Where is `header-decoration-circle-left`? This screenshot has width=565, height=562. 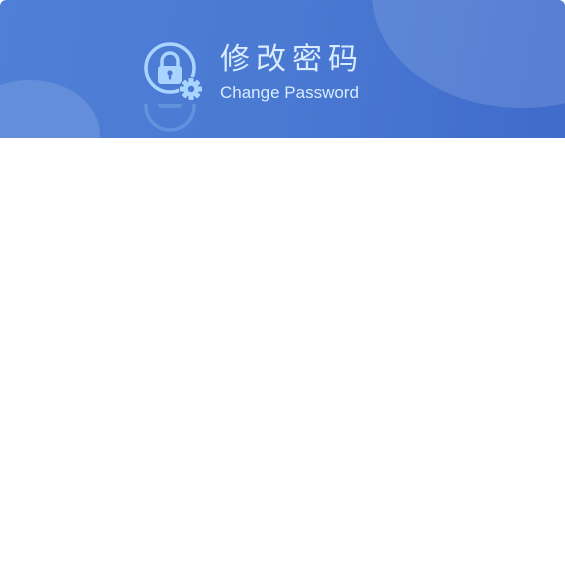 header-decoration-circle-left is located at coordinates (50, 109).